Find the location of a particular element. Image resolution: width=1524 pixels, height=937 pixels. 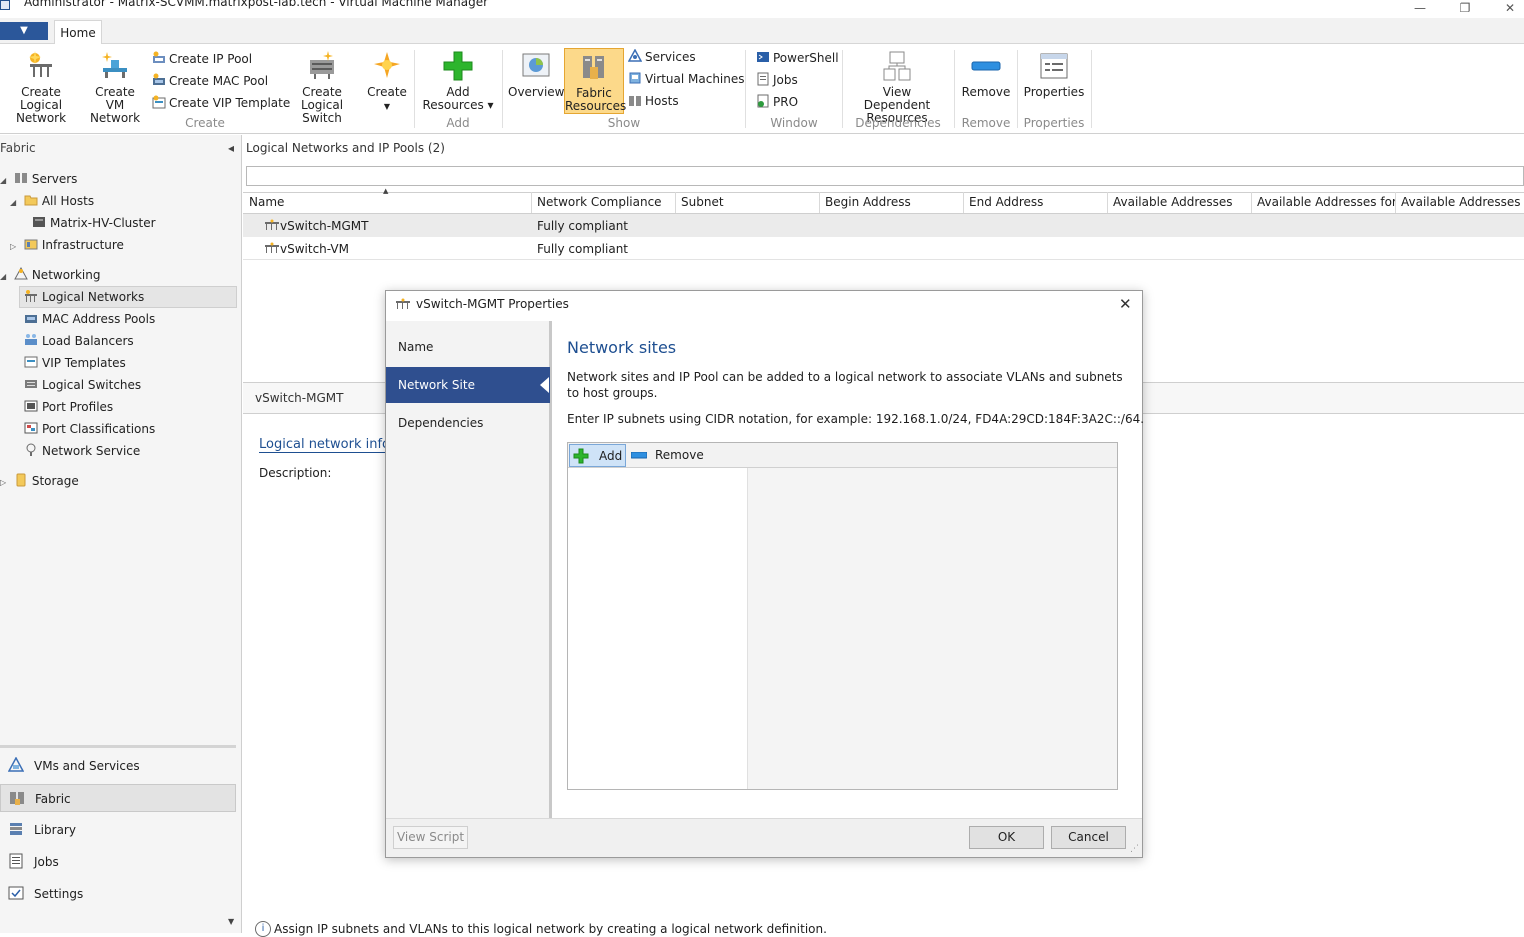

show-services-button: Services is located at coordinates (662, 57).